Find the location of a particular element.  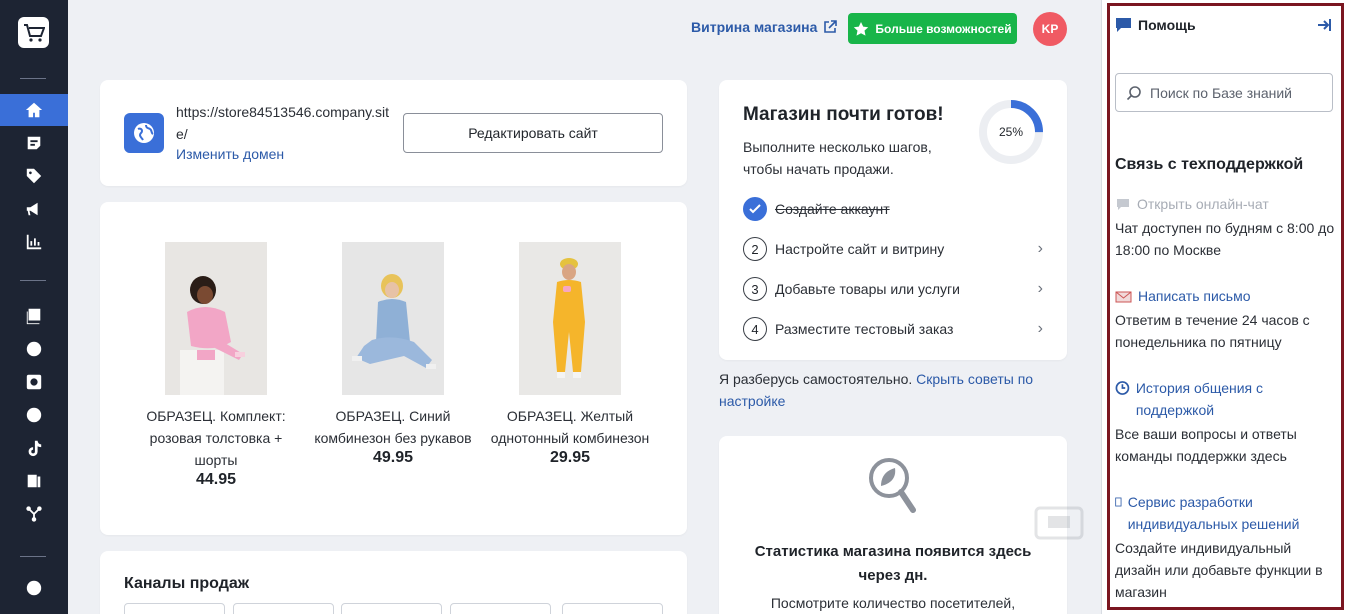

rail-palette-icon is located at coordinates (34, 588).